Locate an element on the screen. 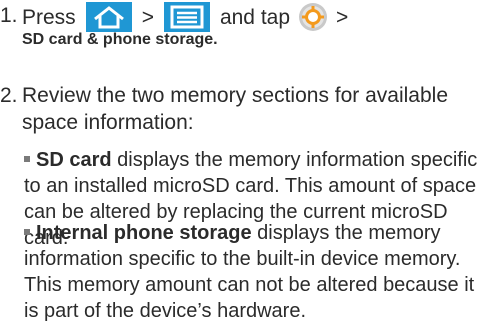 The image size is (485, 324). step-number: 1. is located at coordinates (9, 15).